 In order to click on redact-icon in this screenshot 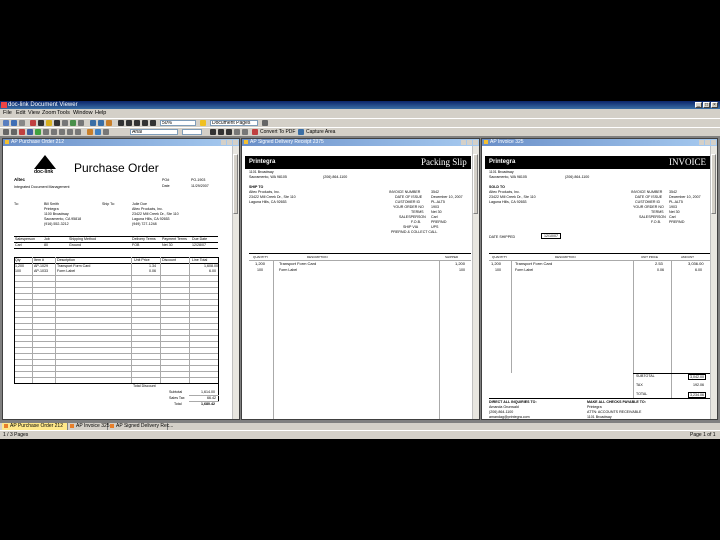, I will do `click(22, 132)`.